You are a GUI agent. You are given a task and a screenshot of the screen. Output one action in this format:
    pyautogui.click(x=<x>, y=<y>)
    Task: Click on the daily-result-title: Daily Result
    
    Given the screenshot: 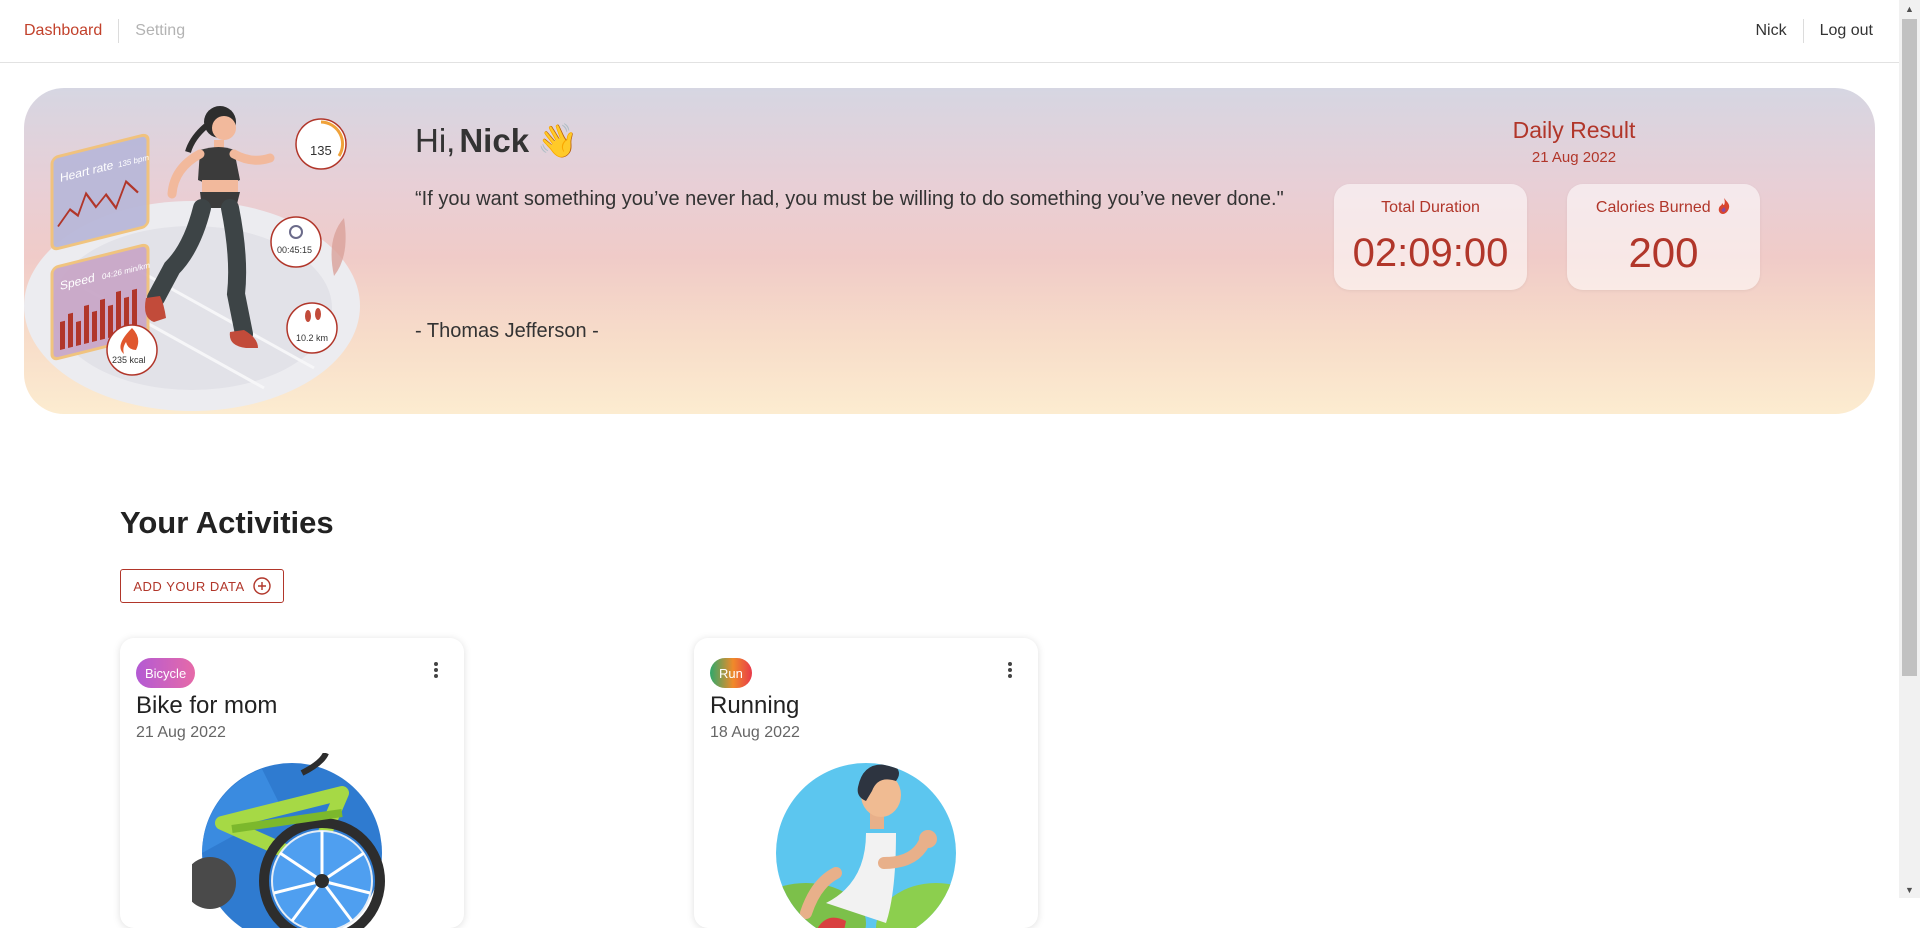 What is the action you would take?
    pyautogui.click(x=1574, y=130)
    